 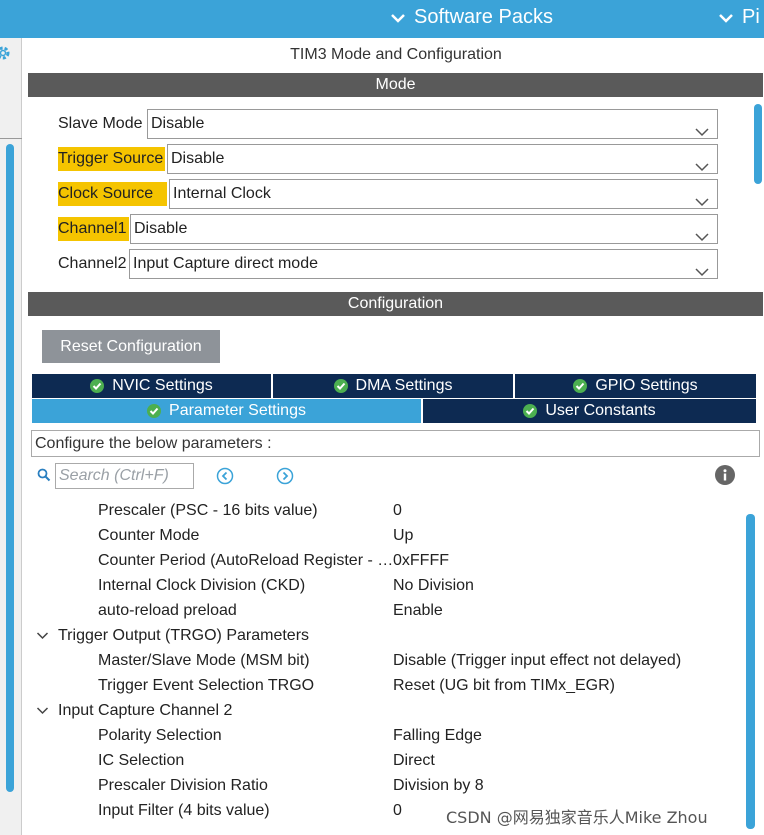 I want to click on slave-mode-select: Disable, so click(x=432, y=124).